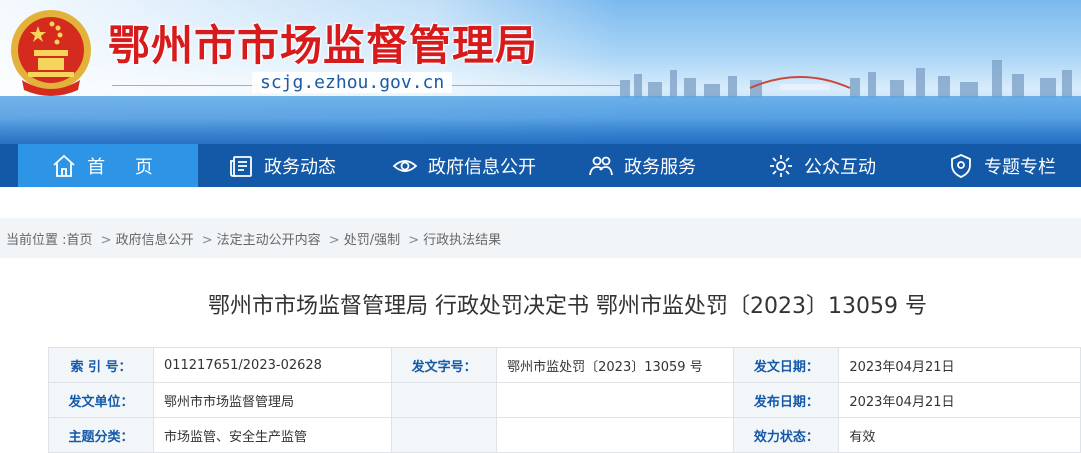 The width and height of the screenshot is (1081, 453). Describe the element at coordinates (155, 240) in the screenshot. I see `breadcrumb-link-gov-info: 政府信息公开` at that location.